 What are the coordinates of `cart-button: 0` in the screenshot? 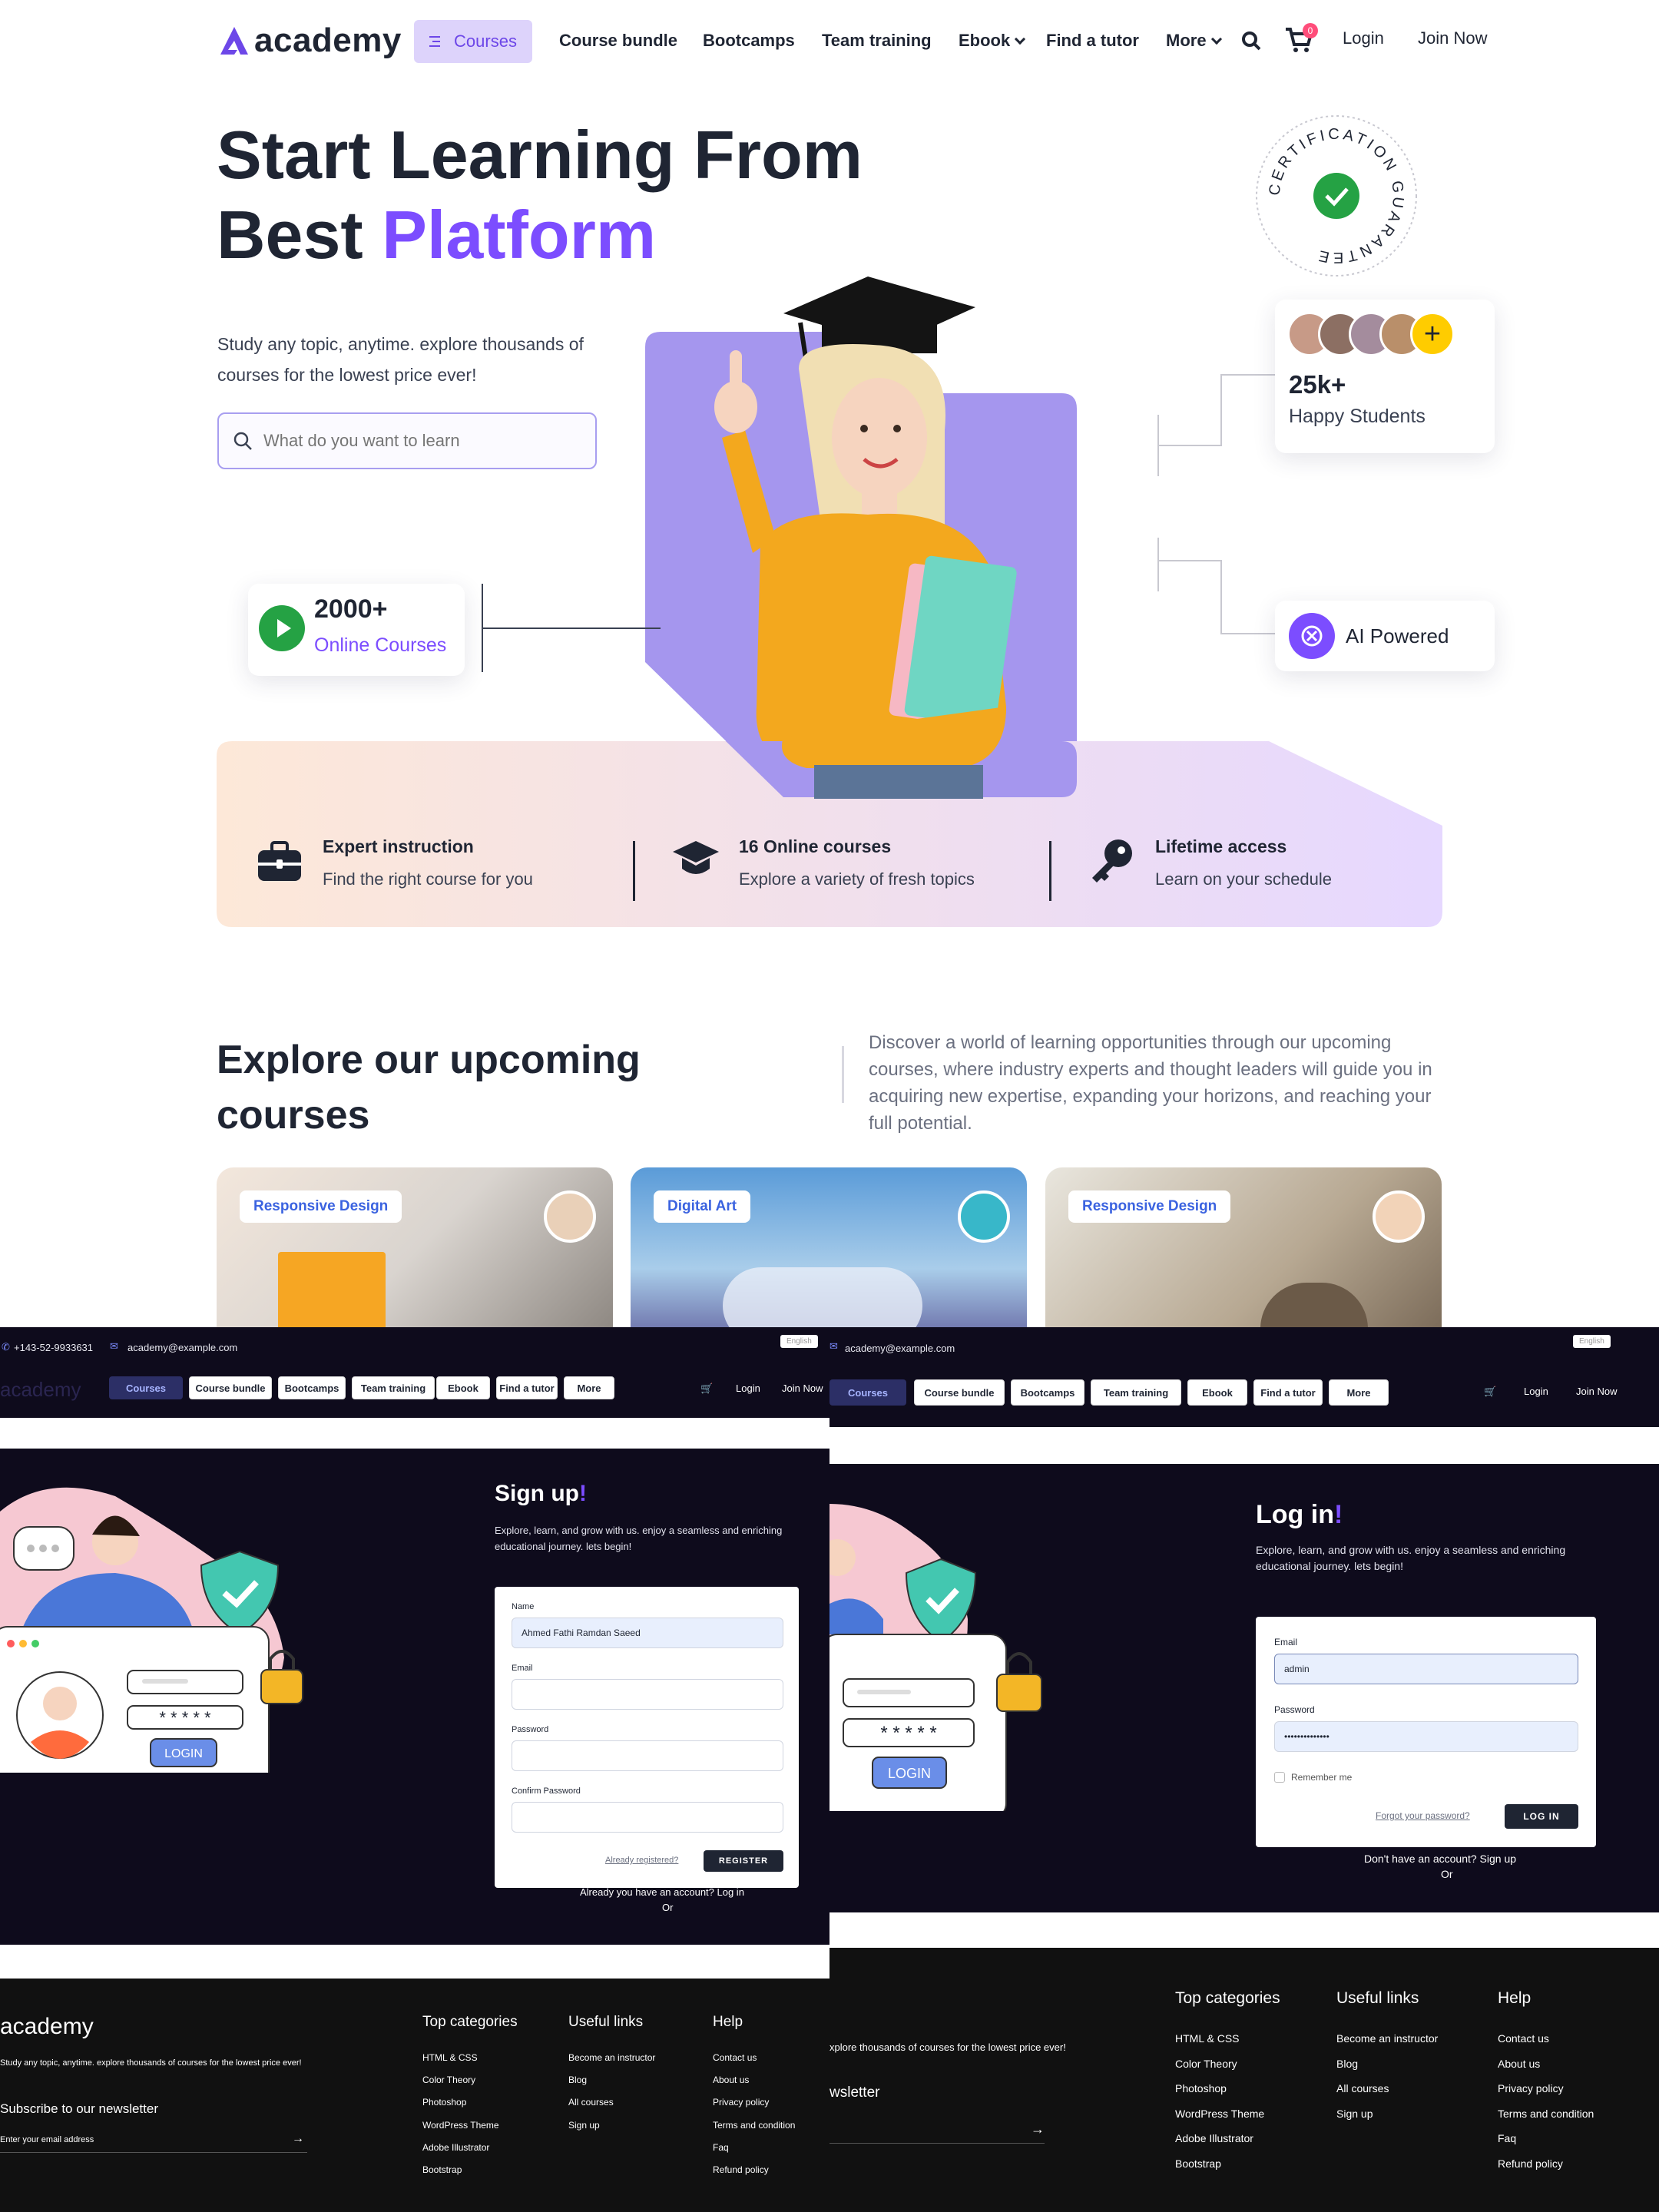 It's located at (1301, 40).